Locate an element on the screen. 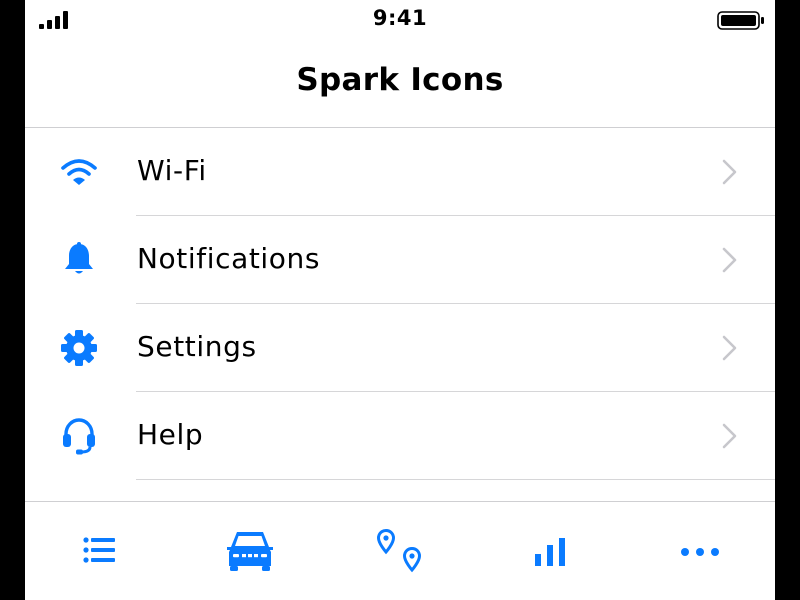  bar-chart-icon is located at coordinates (550, 552).